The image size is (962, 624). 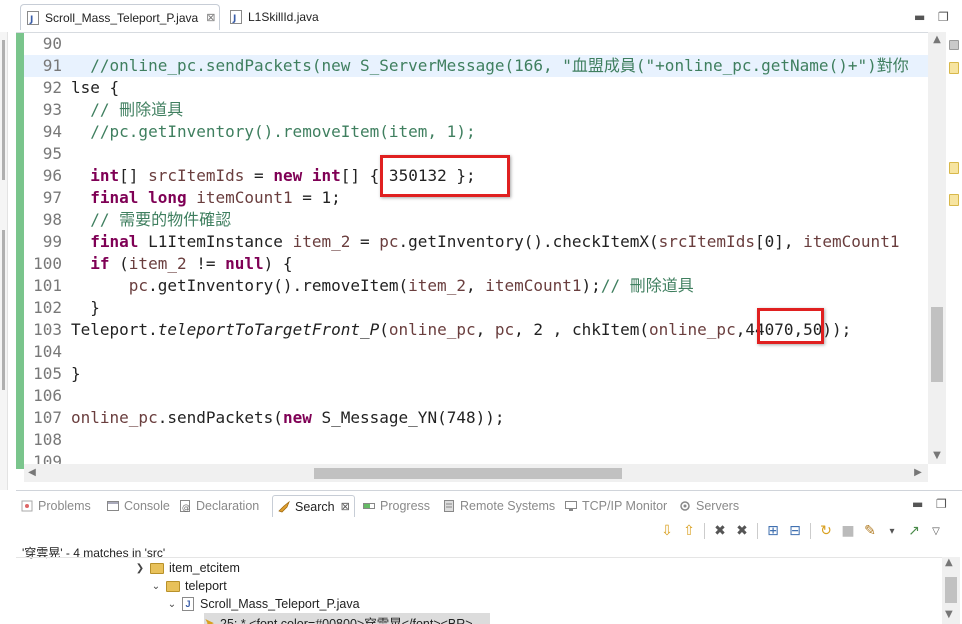 What do you see at coordinates (708, 506) in the screenshot?
I see `tab-servers: Servers` at bounding box center [708, 506].